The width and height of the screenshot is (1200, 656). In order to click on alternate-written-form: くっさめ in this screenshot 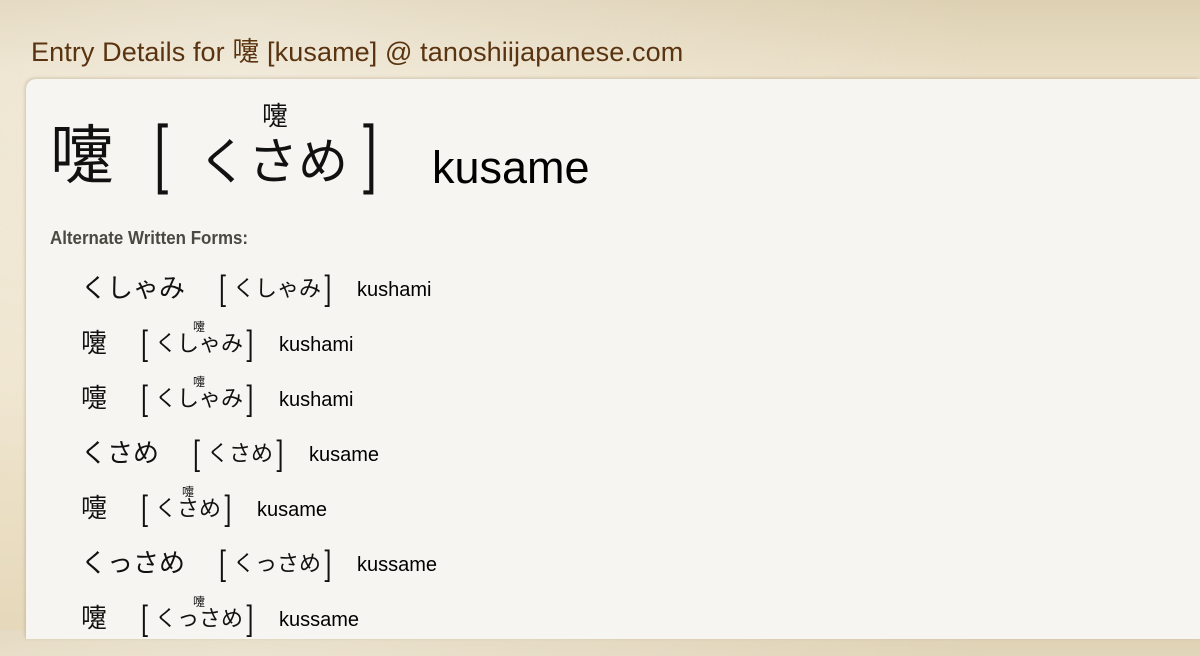, I will do `click(133, 564)`.